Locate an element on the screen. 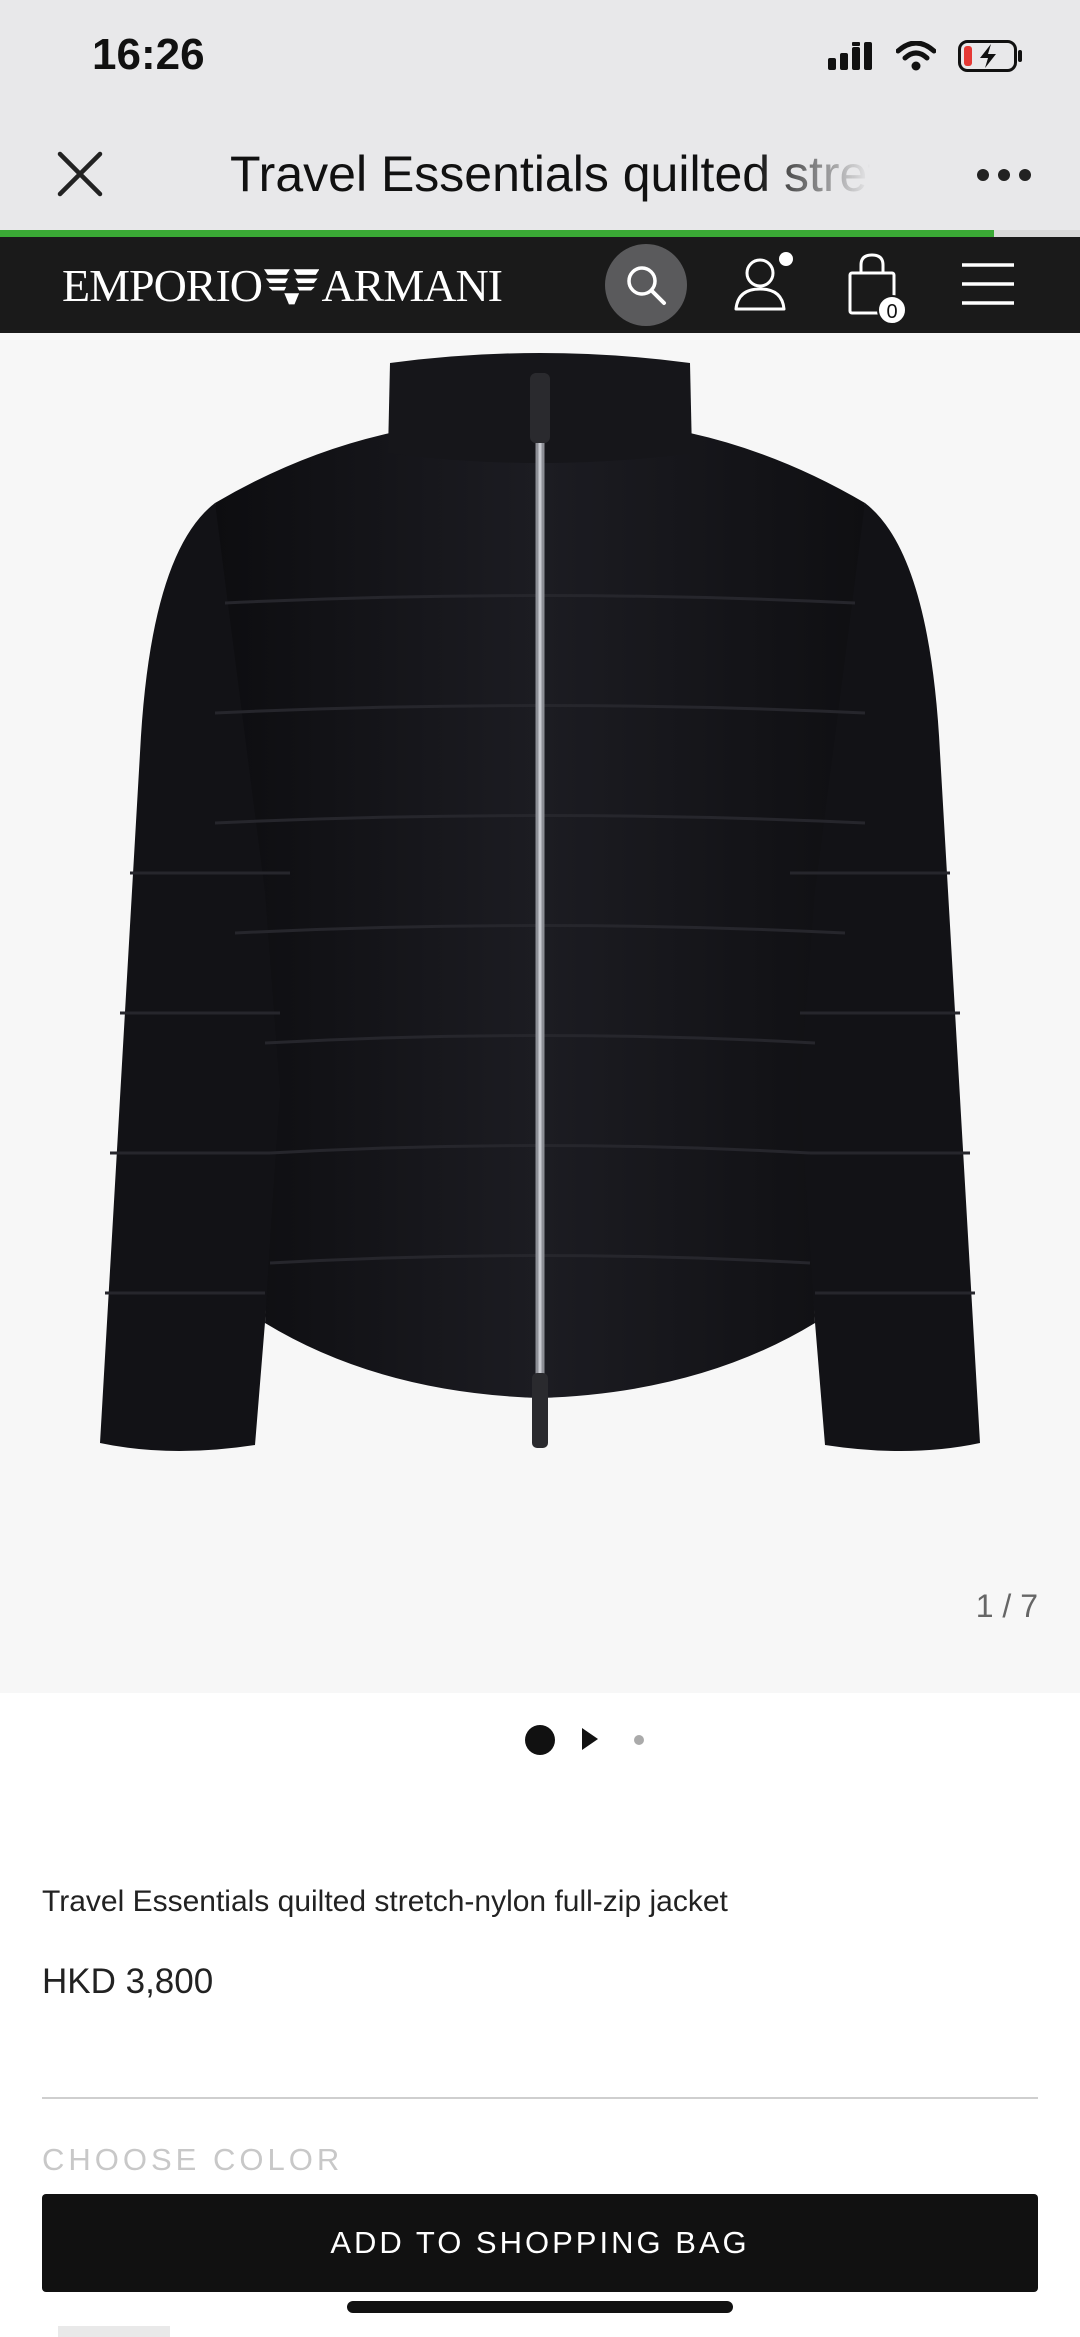 This screenshot has height=2337, width=1080. home-indicator is located at coordinates (540, 2307).